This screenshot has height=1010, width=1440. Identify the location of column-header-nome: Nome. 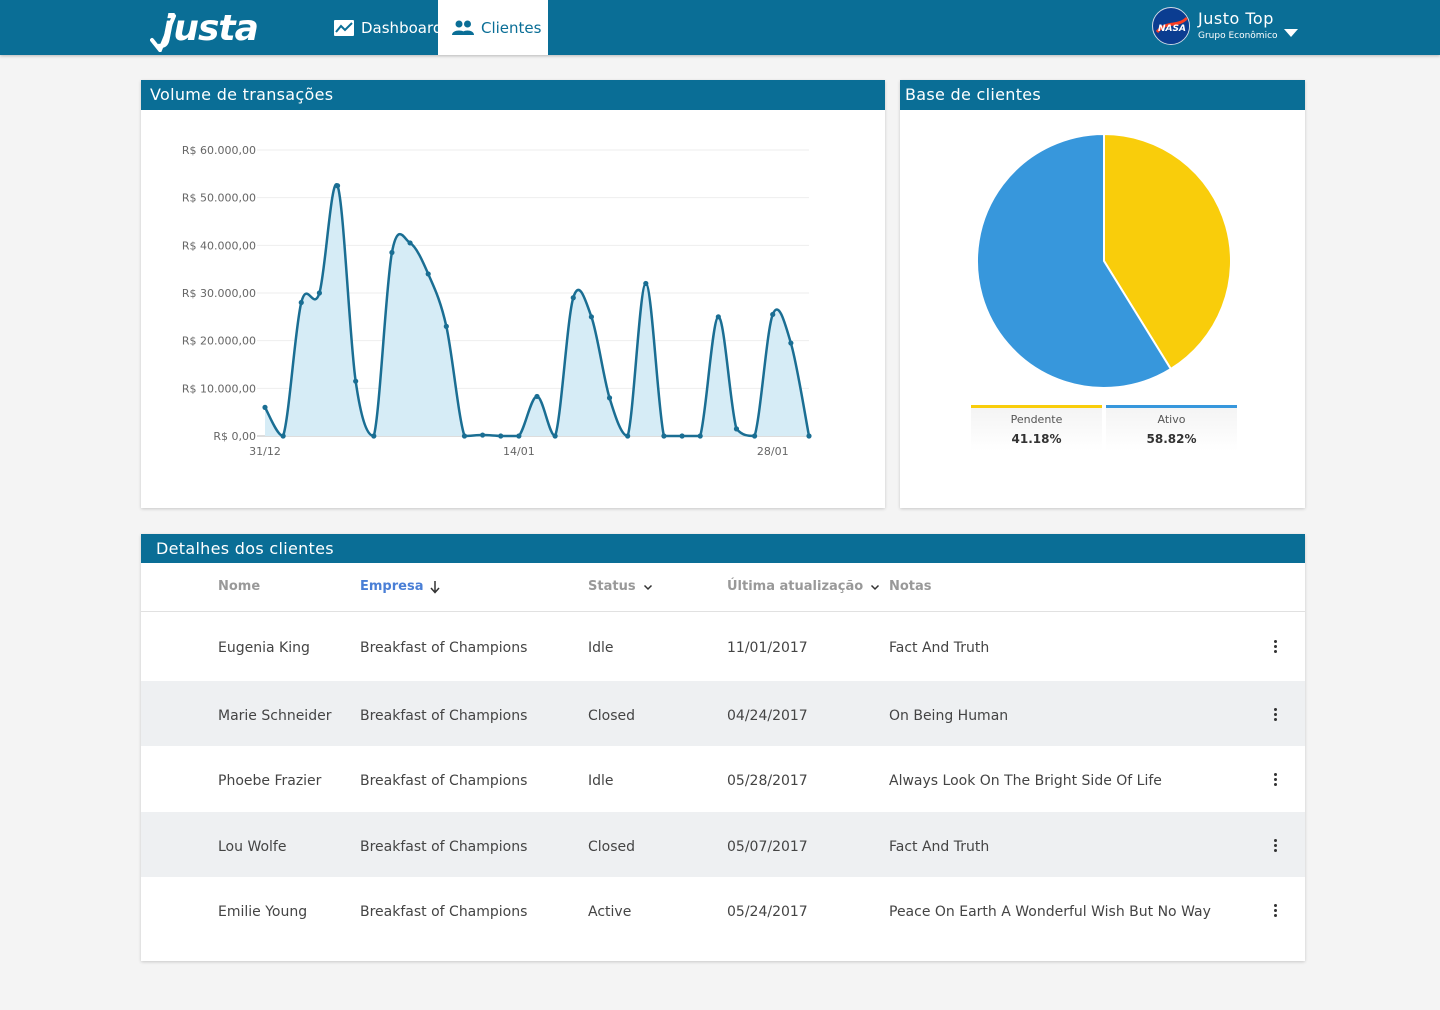
(239, 587).